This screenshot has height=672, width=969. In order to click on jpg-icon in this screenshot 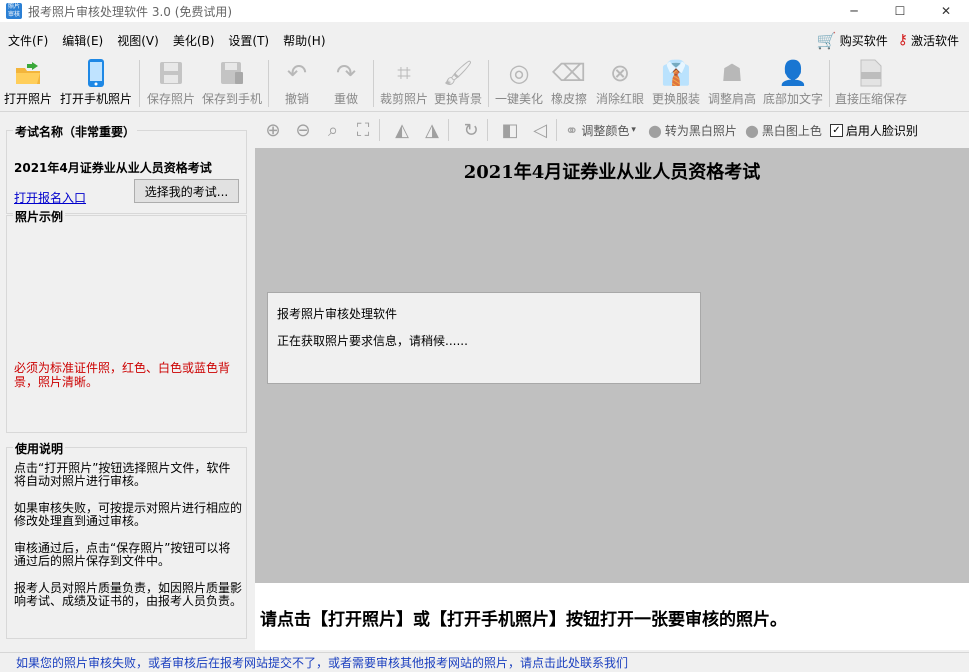, I will do `click(871, 73)`.